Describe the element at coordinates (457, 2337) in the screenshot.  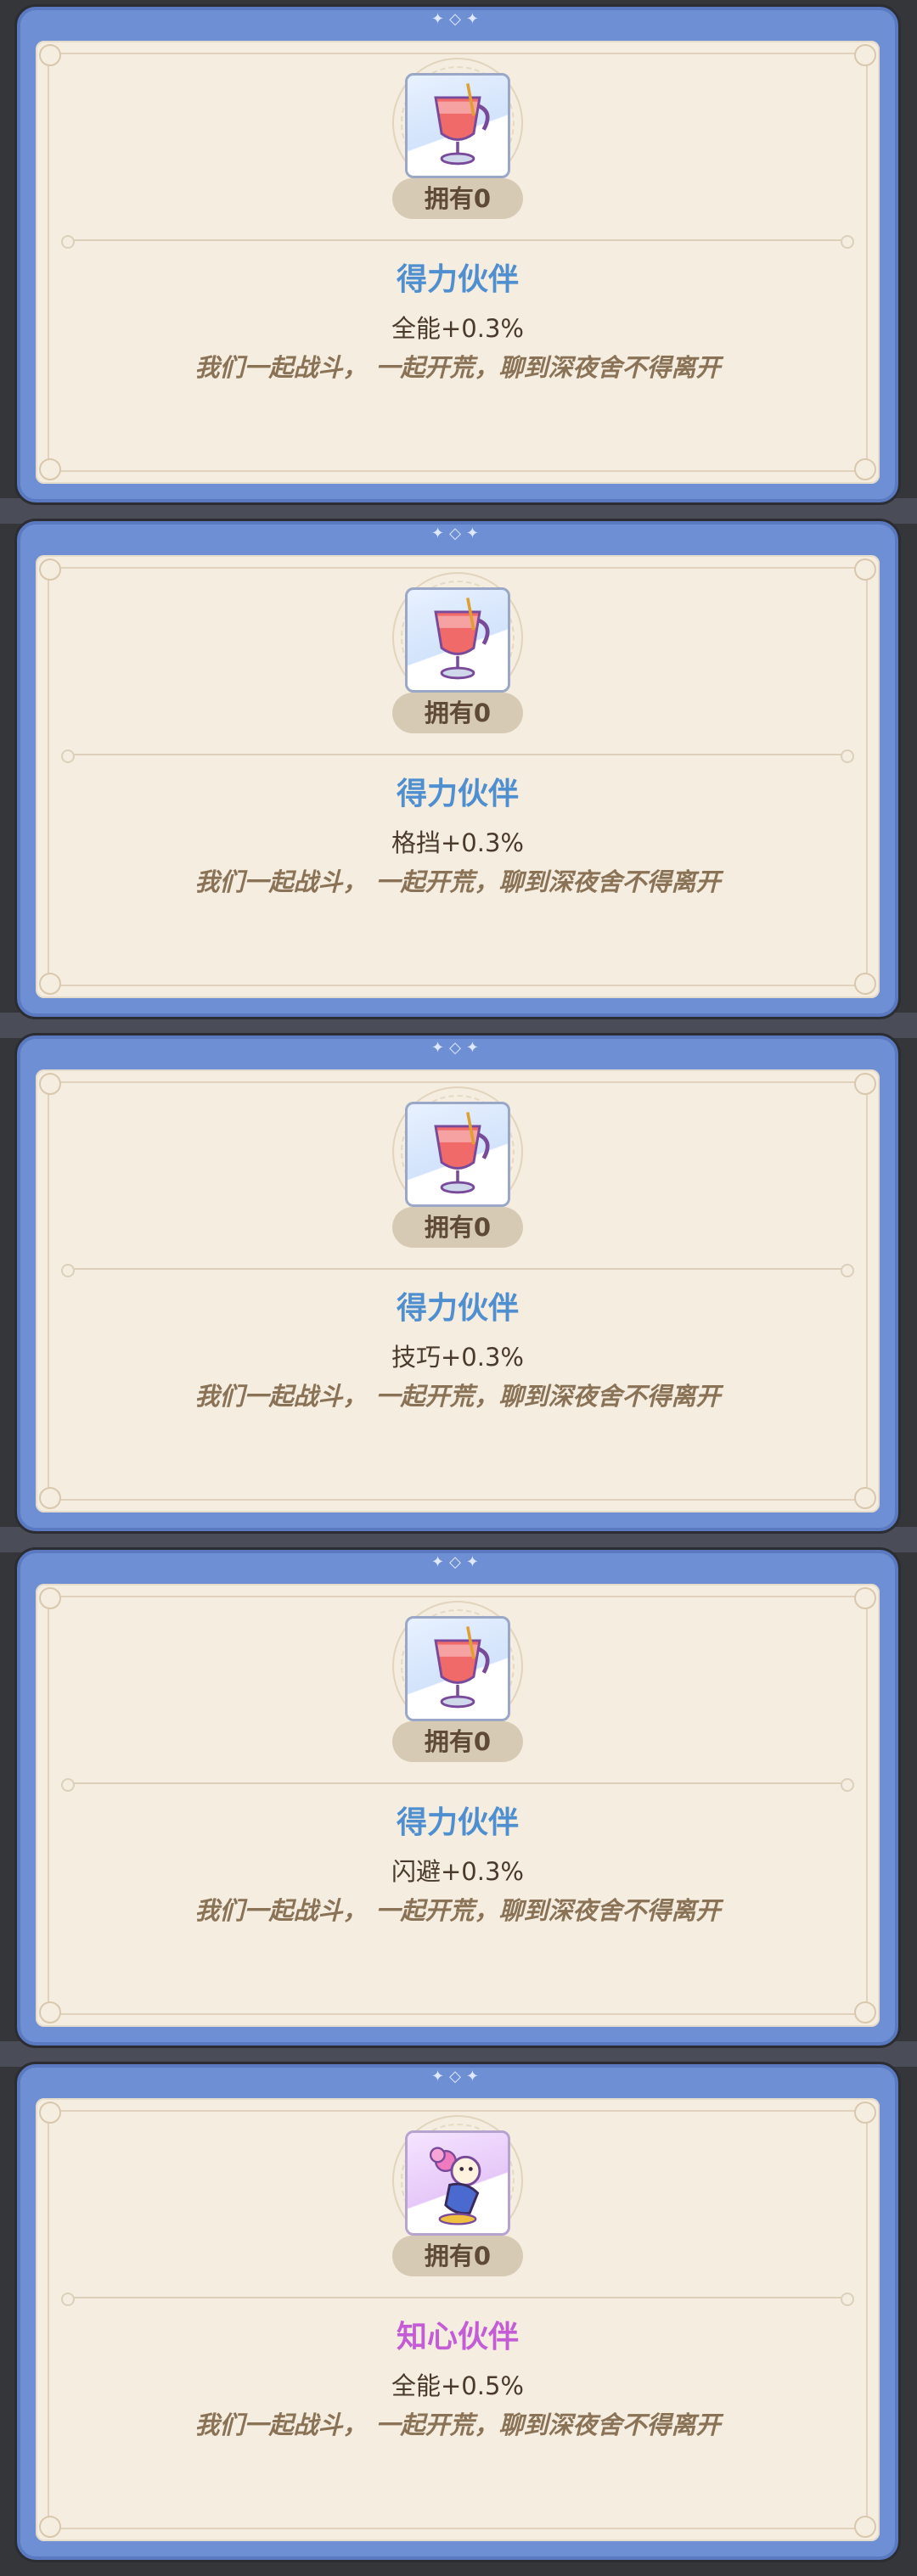
I see `card-title: 知心伙伴` at that location.